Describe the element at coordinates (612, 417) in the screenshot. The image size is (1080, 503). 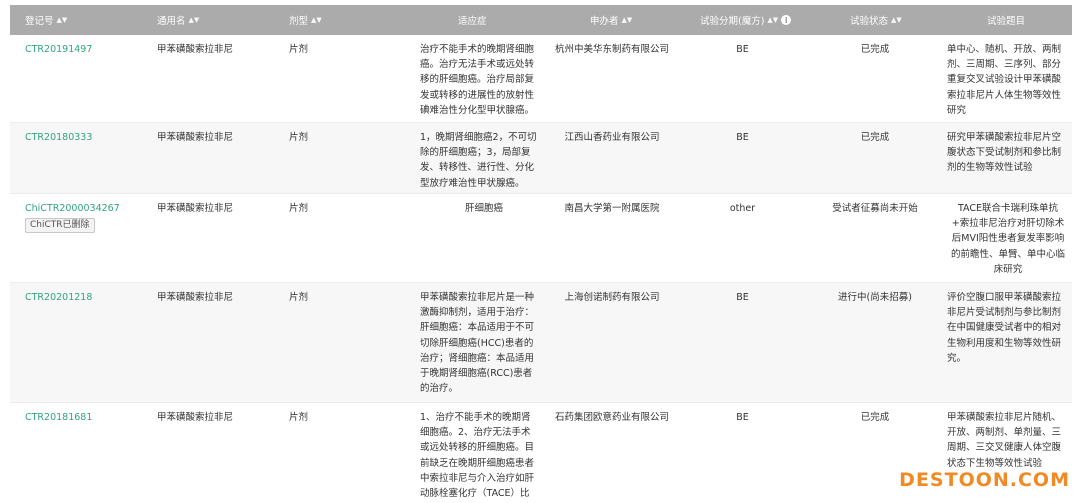
I see `sponsor: 石药集团欧意药业有限公司` at that location.